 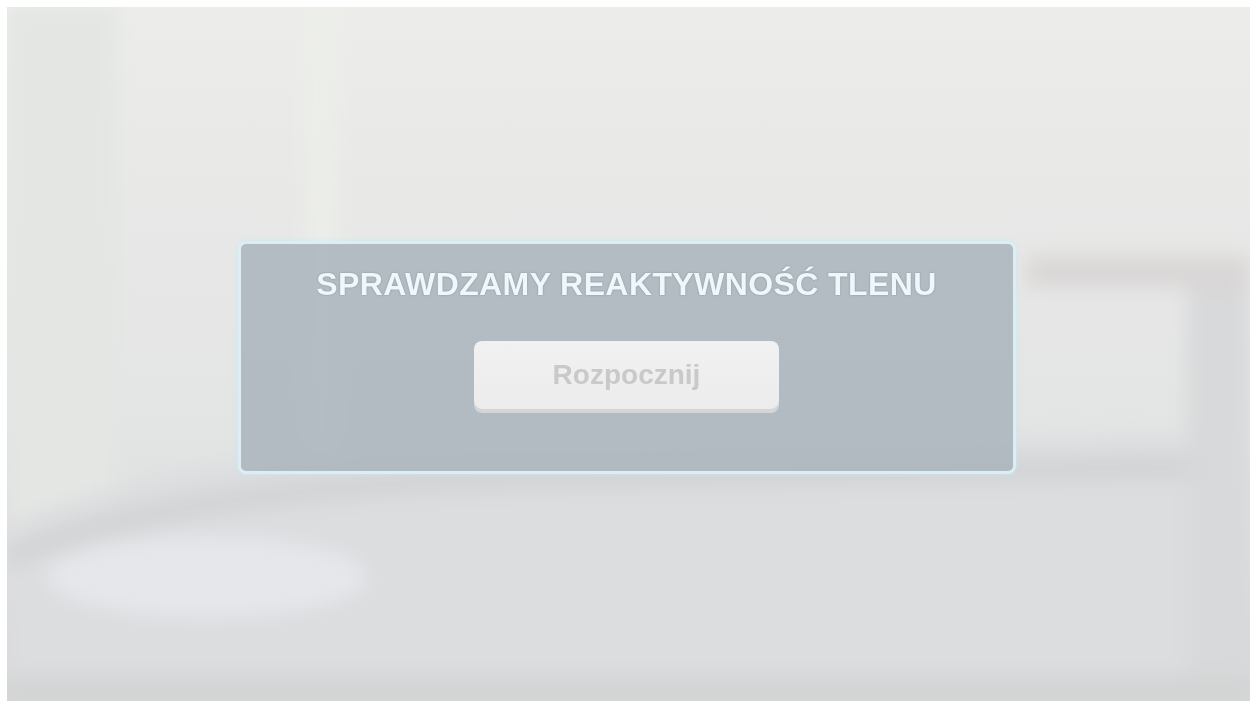 I want to click on dialog-title: SPRAWDZAMY REAKTYWNOŚĆ TLENU, so click(x=626, y=284).